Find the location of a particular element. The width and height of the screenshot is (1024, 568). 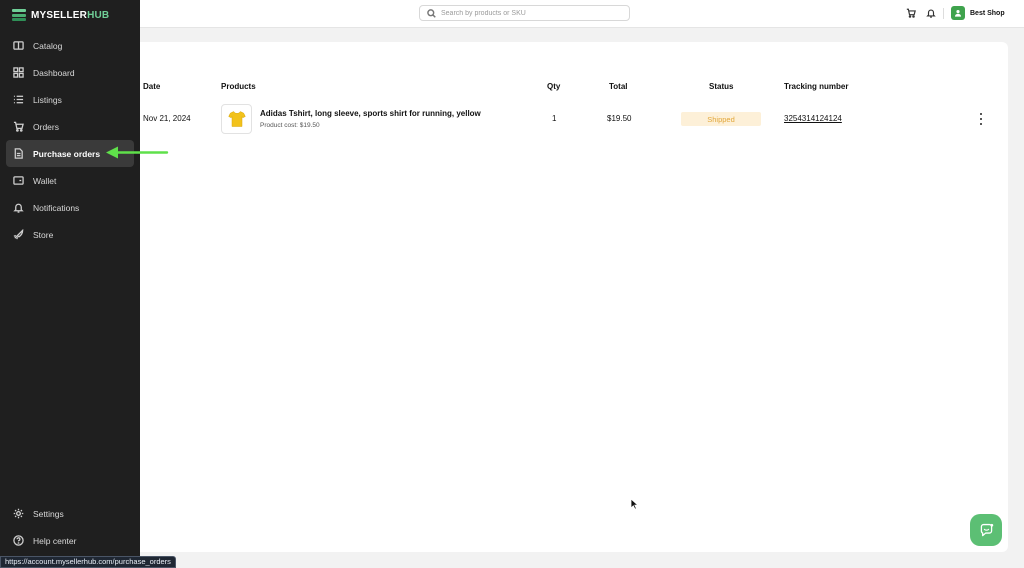

sidebar-item-dashboard: Dashboard is located at coordinates (70, 72).